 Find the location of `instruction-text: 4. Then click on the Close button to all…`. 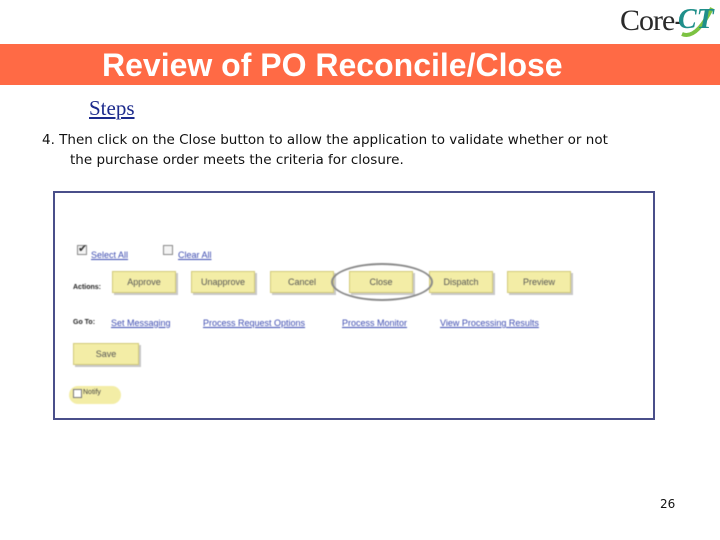

instruction-text: 4. Then click on the Close button to all… is located at coordinates (367, 150).